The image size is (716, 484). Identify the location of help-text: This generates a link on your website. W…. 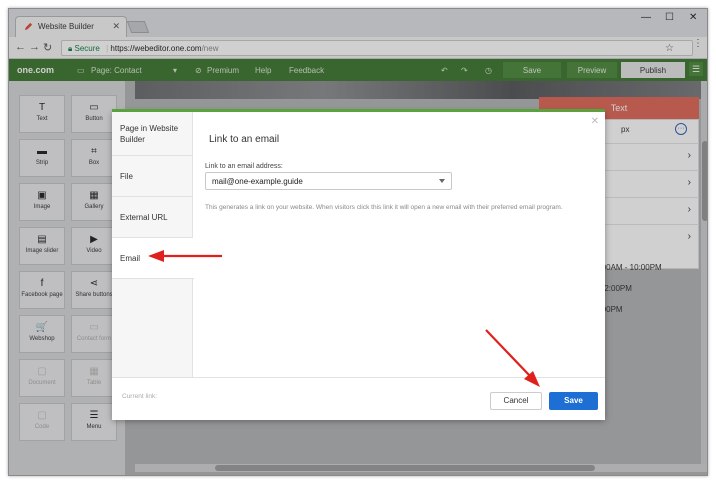
(384, 207).